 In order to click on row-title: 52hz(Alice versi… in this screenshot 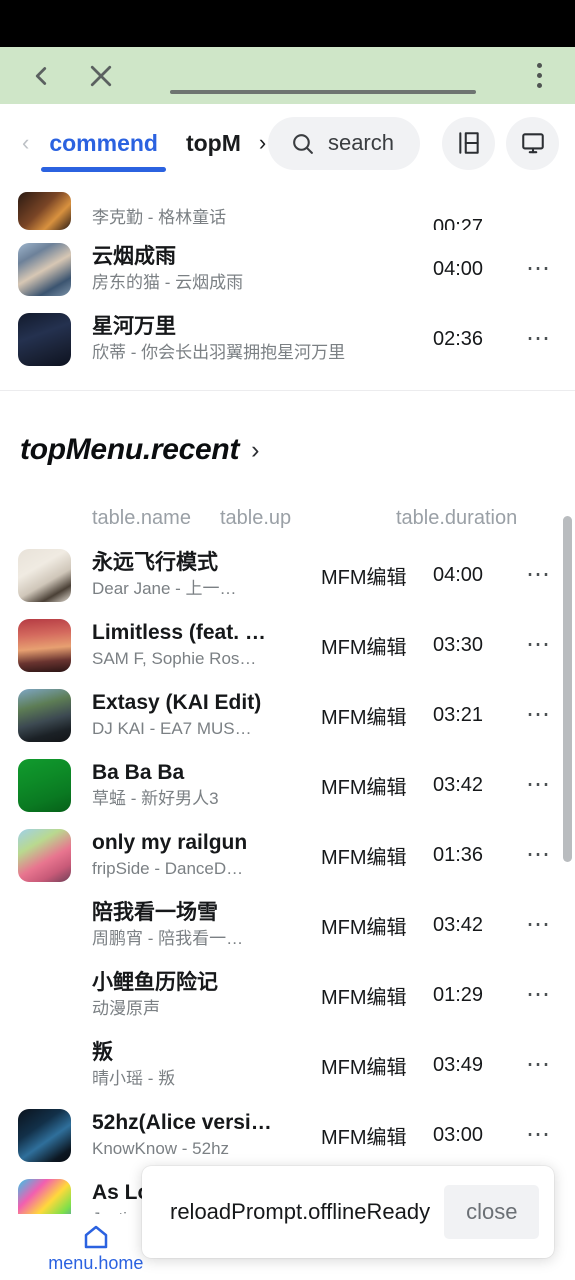, I will do `click(182, 1123)`.